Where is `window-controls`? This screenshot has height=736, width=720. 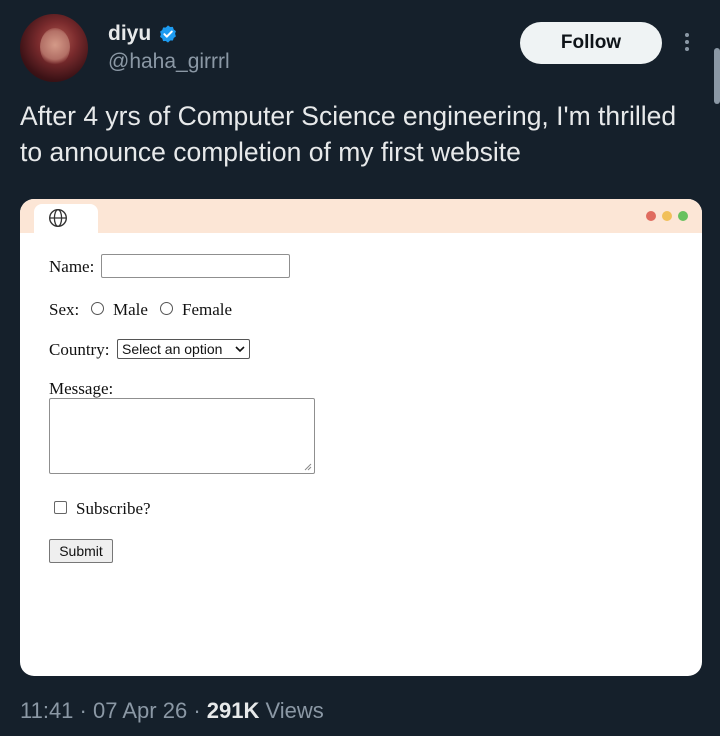 window-controls is located at coordinates (667, 216).